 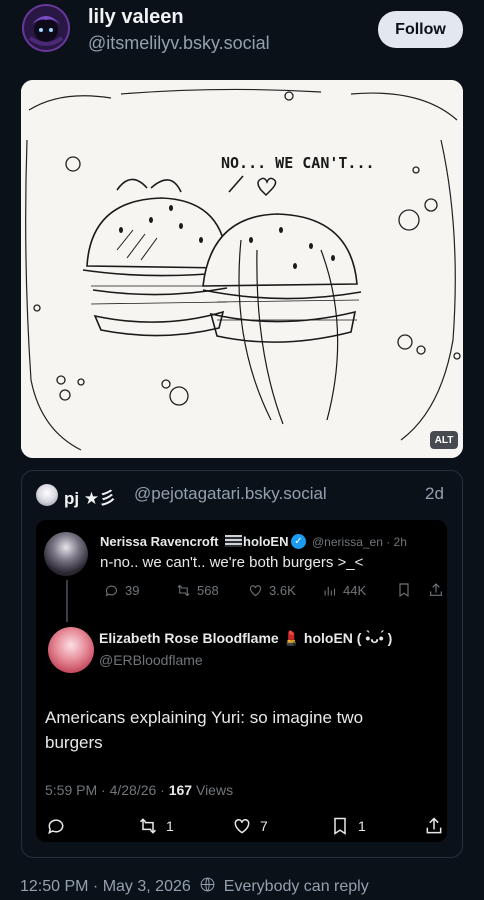 I want to click on nerissa-likes: 3.6K, so click(x=272, y=590).